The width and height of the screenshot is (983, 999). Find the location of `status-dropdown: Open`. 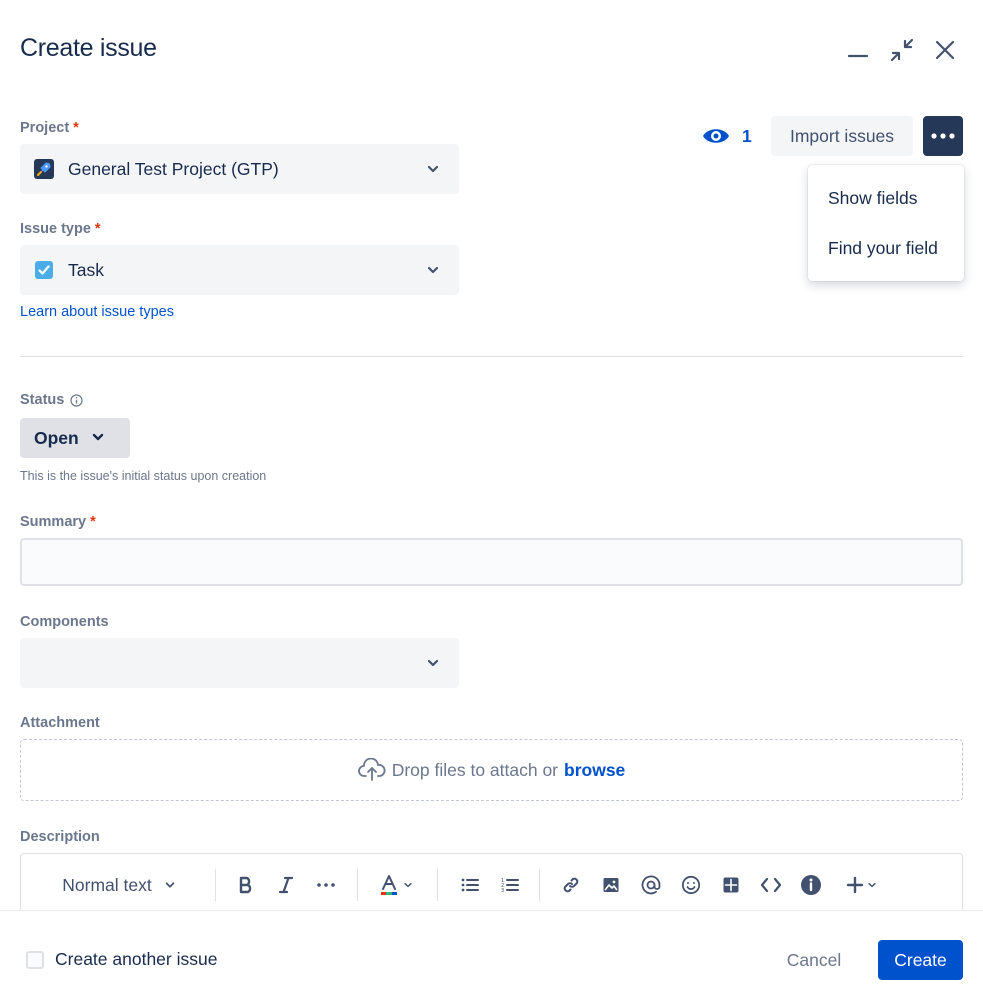

status-dropdown: Open is located at coordinates (75, 438).